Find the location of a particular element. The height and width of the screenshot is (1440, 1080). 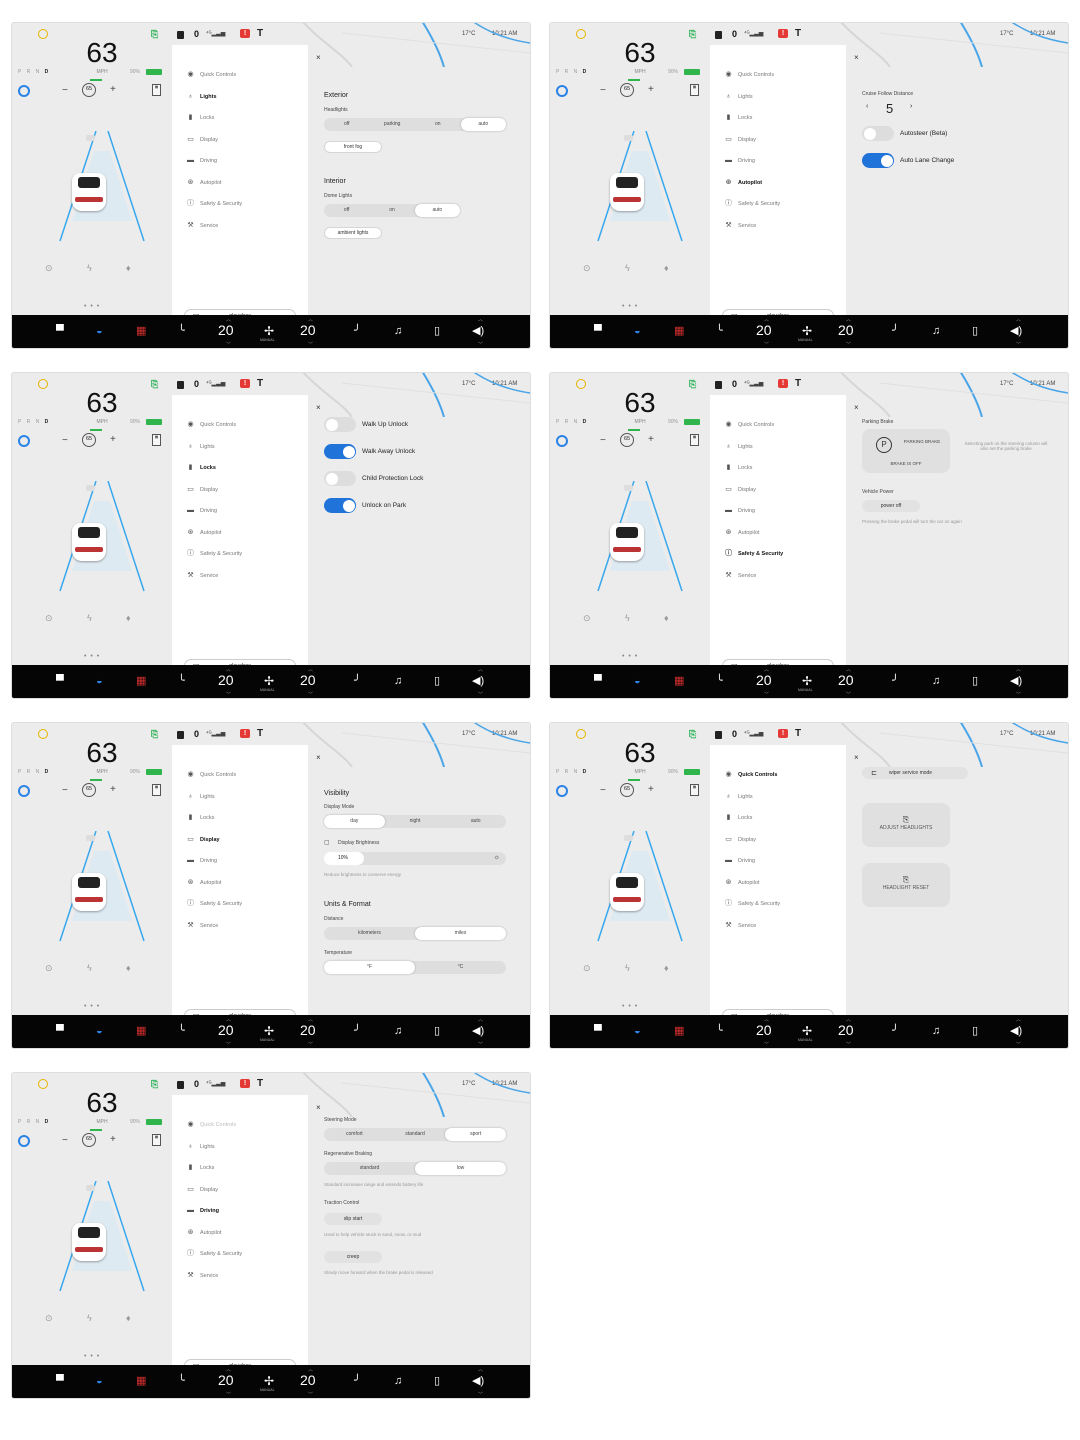

dome-lights-selector-option: off is located at coordinates (346, 210).